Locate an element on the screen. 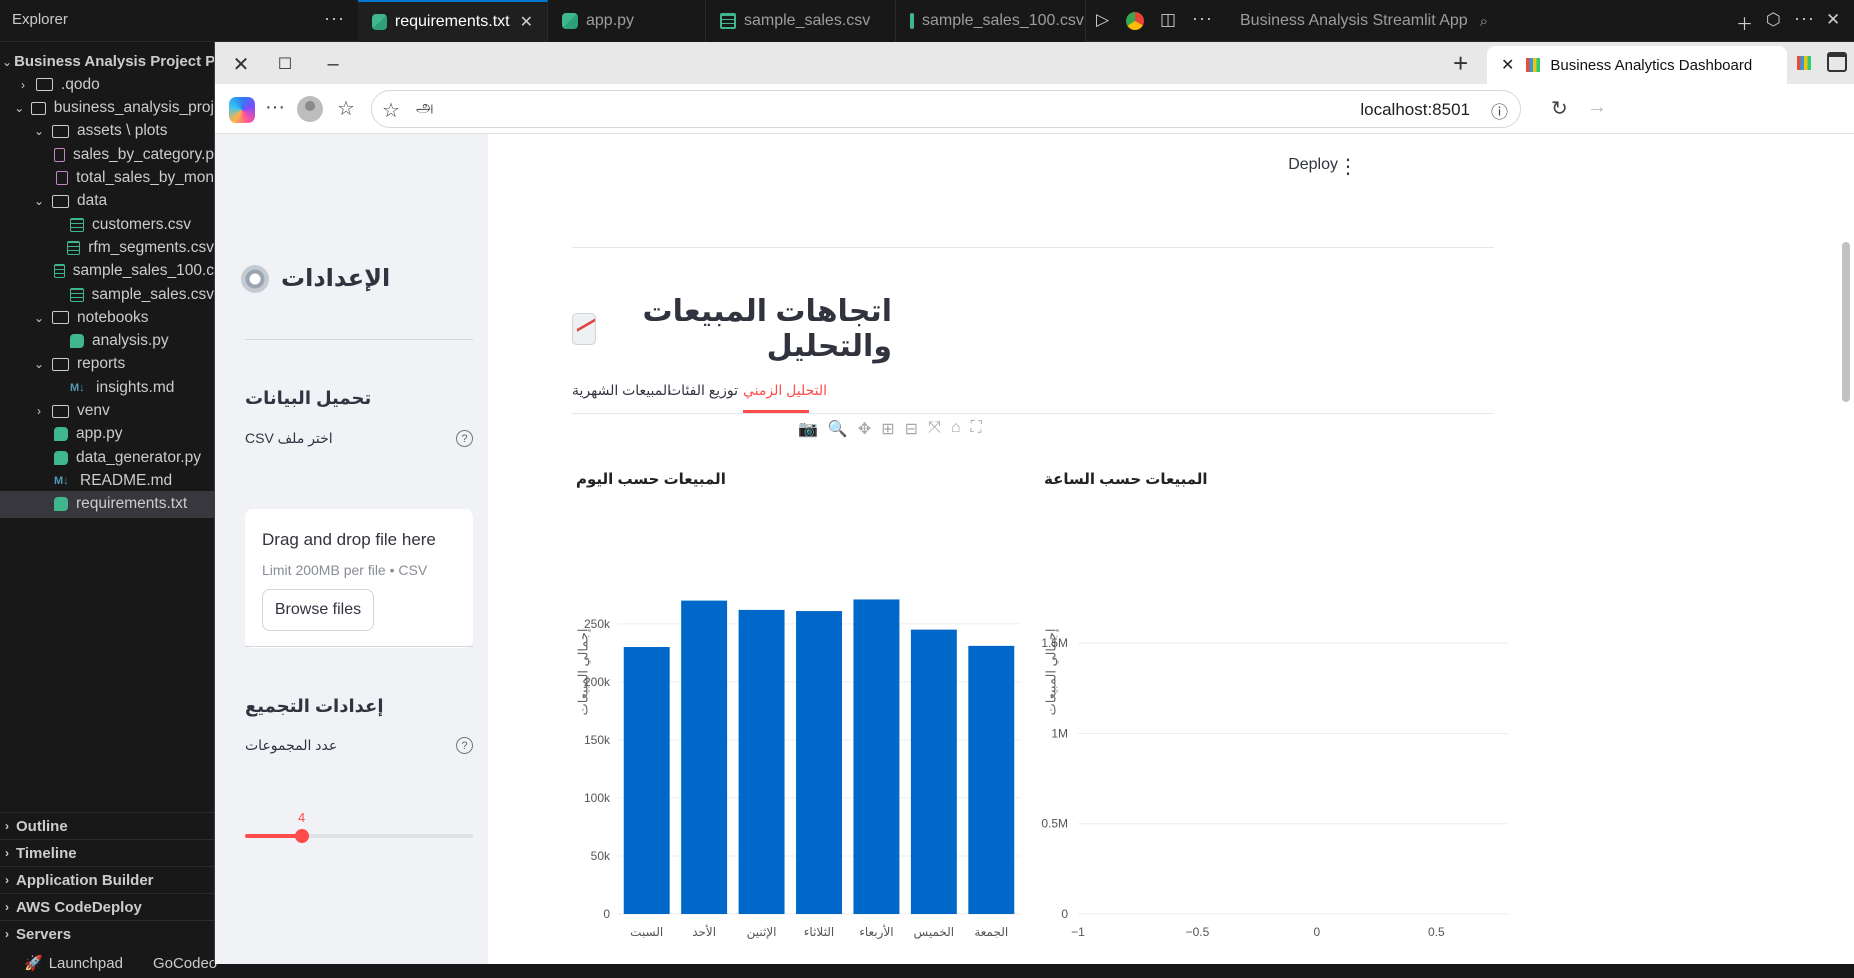  forward-icon: → is located at coordinates (1597, 107).